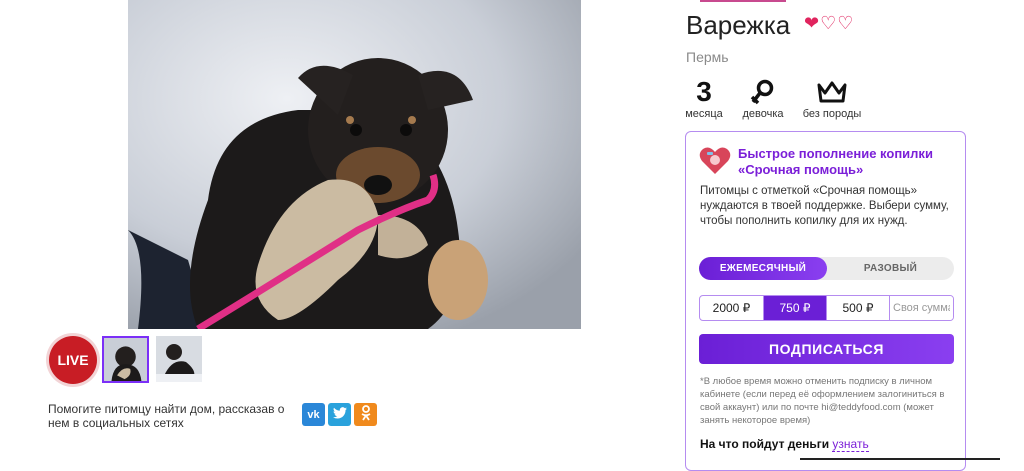  I want to click on money-usage: На что пойдут деньги узнать, so click(784, 444).